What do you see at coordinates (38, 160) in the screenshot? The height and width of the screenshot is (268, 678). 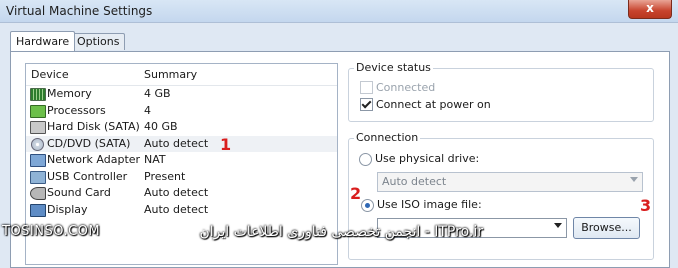 I see `network-adapter-icon` at bounding box center [38, 160].